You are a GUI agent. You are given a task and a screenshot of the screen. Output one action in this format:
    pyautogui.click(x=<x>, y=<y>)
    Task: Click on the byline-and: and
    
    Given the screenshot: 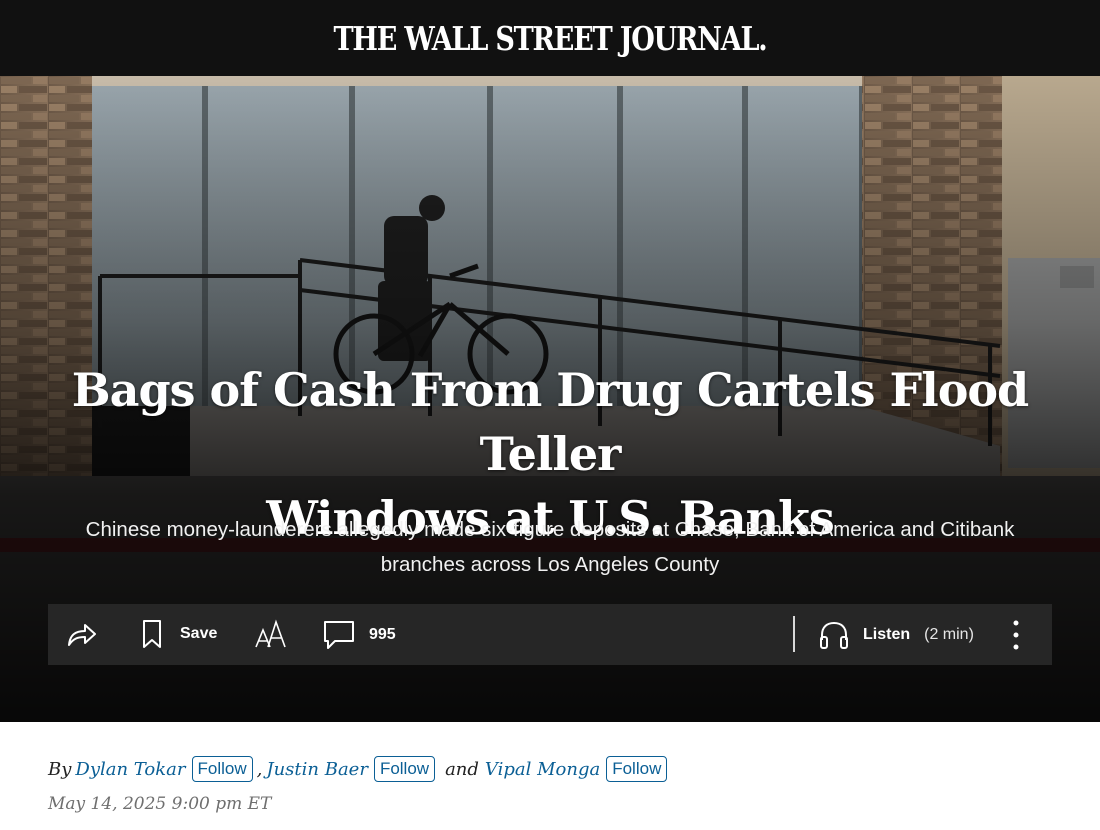 What is the action you would take?
    pyautogui.click(x=462, y=769)
    